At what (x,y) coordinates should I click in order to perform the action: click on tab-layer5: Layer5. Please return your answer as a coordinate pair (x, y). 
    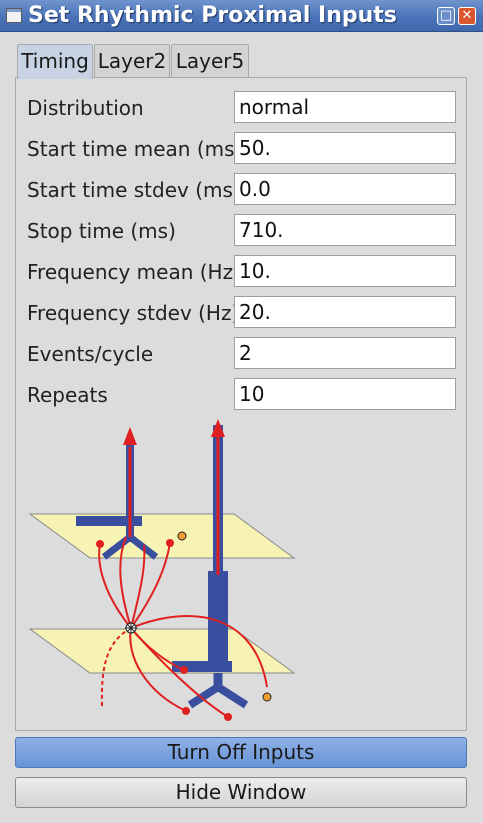
    Looking at the image, I should click on (210, 61).